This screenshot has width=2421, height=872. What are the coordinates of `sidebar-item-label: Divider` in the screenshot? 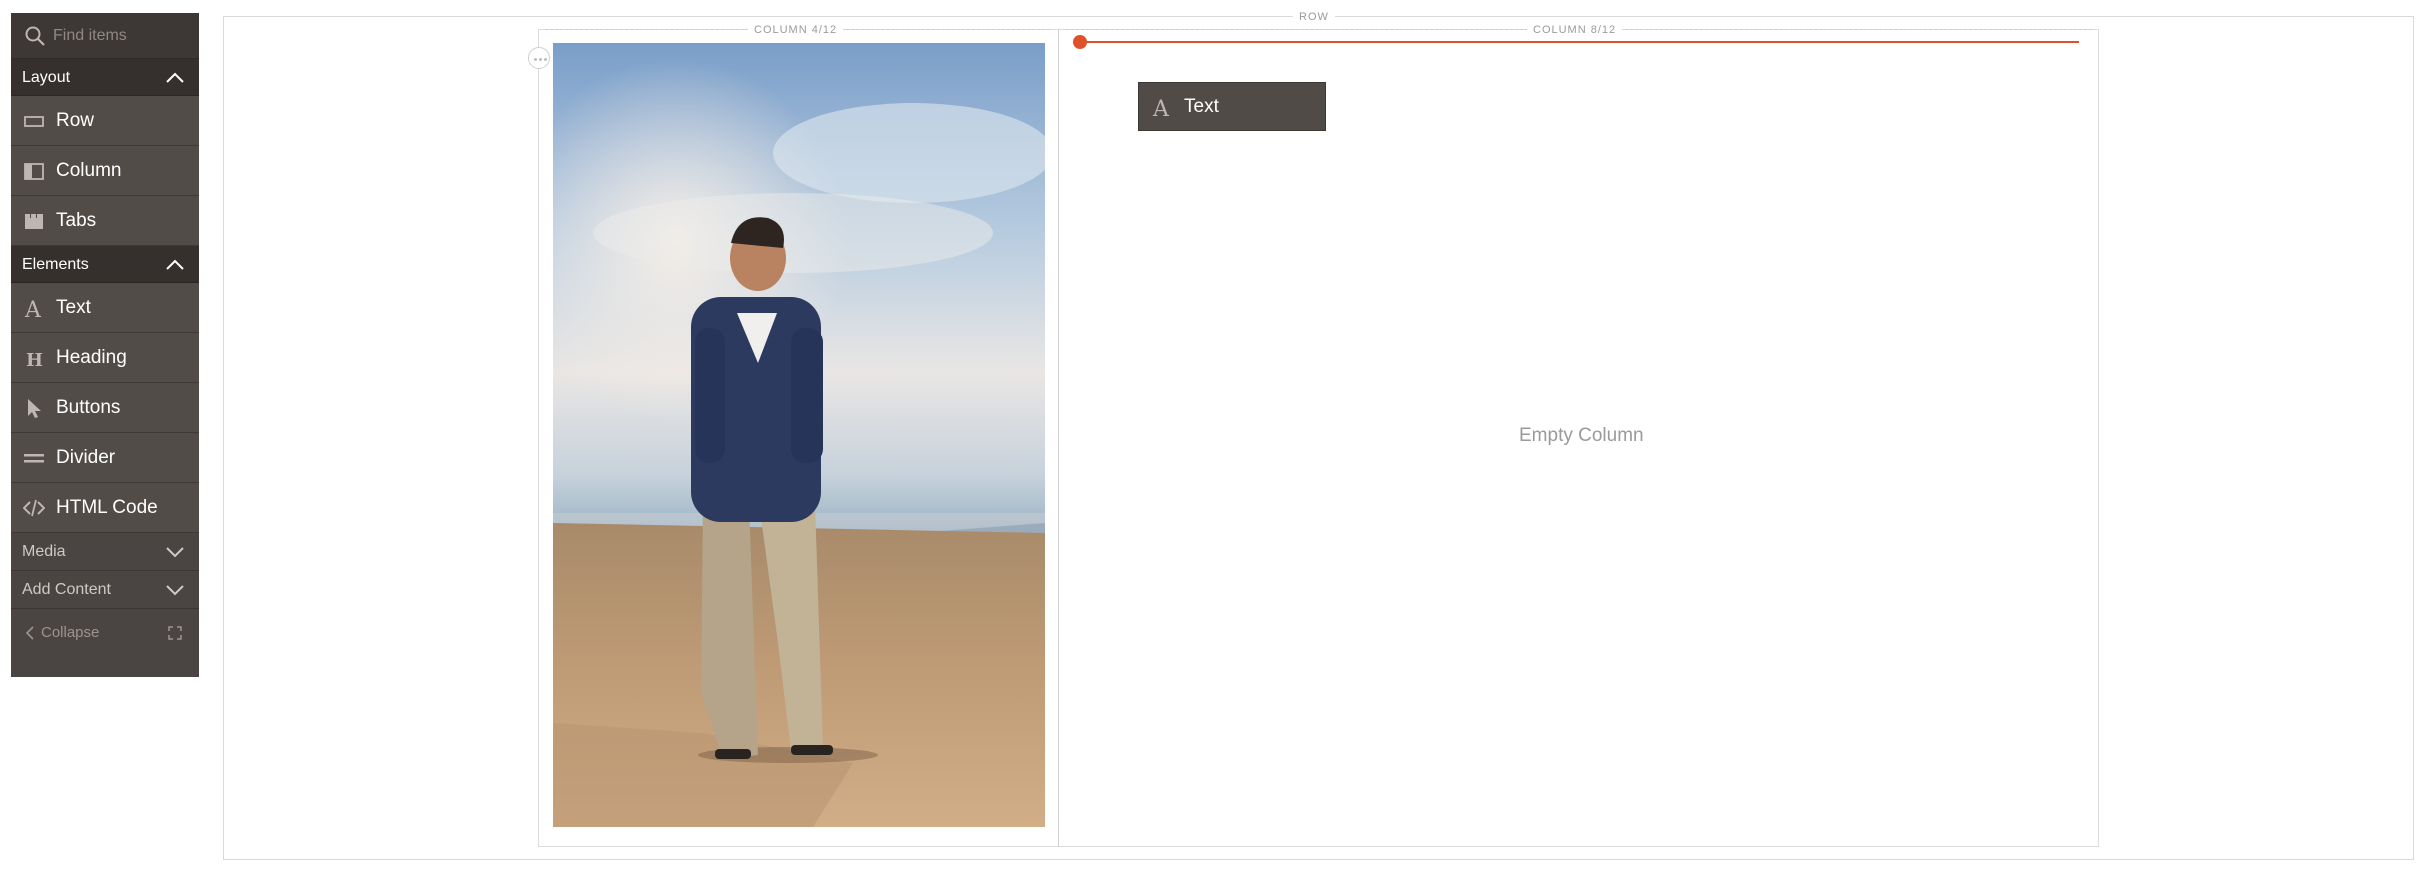 It's located at (86, 457).